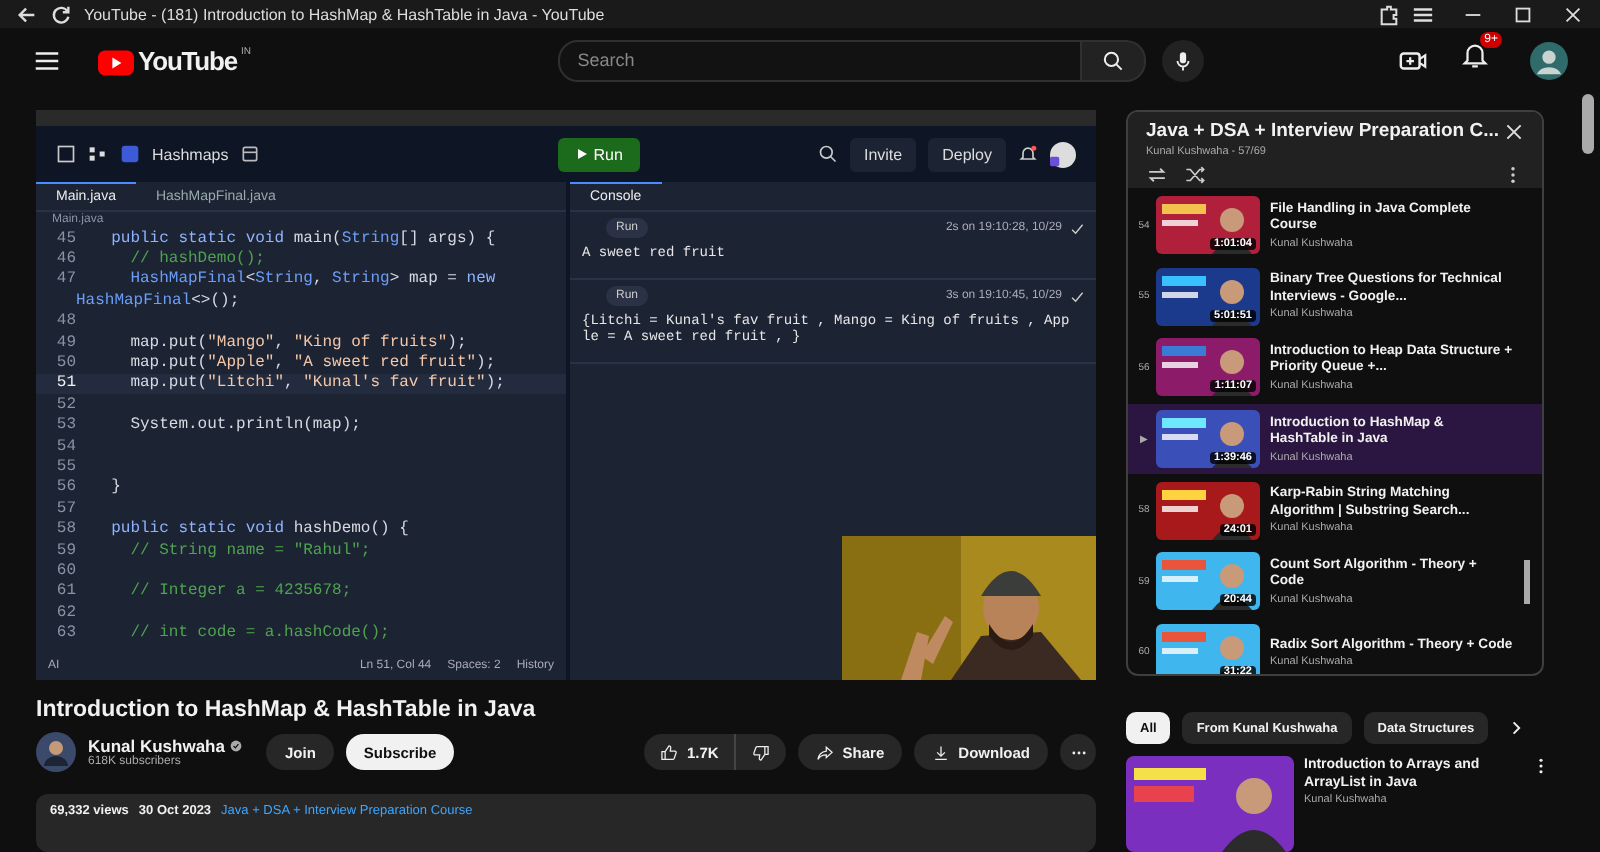  I want to click on line-number: 63, so click(65, 633).